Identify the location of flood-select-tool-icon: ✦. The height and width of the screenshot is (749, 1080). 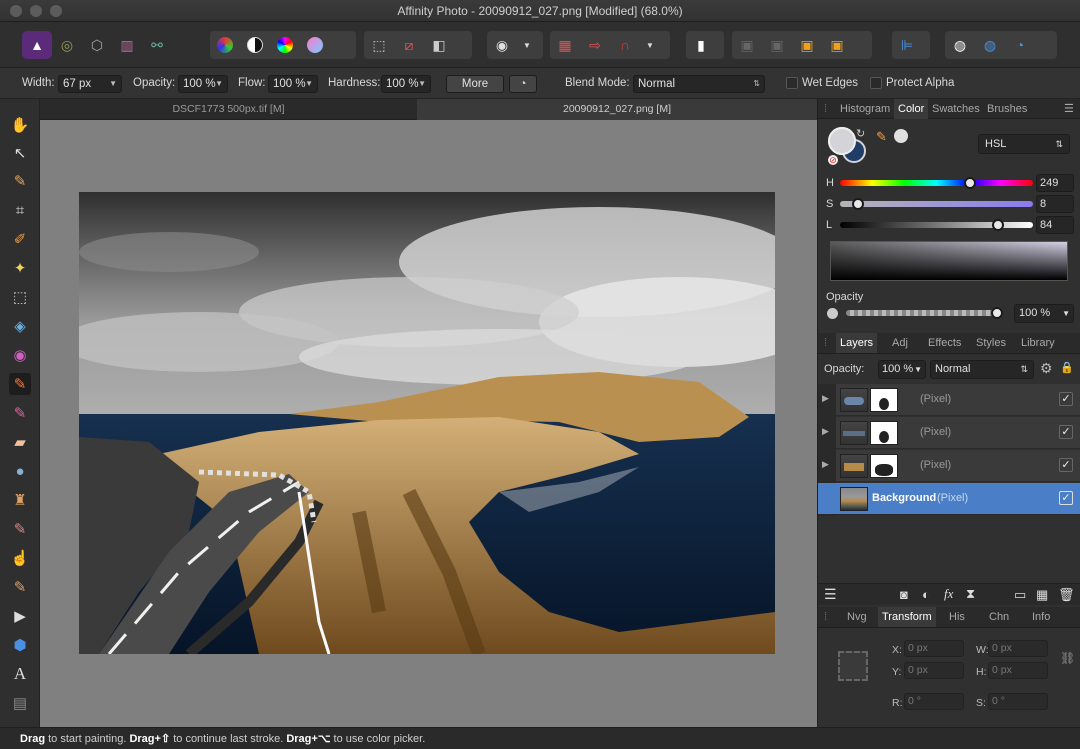
(20, 268).